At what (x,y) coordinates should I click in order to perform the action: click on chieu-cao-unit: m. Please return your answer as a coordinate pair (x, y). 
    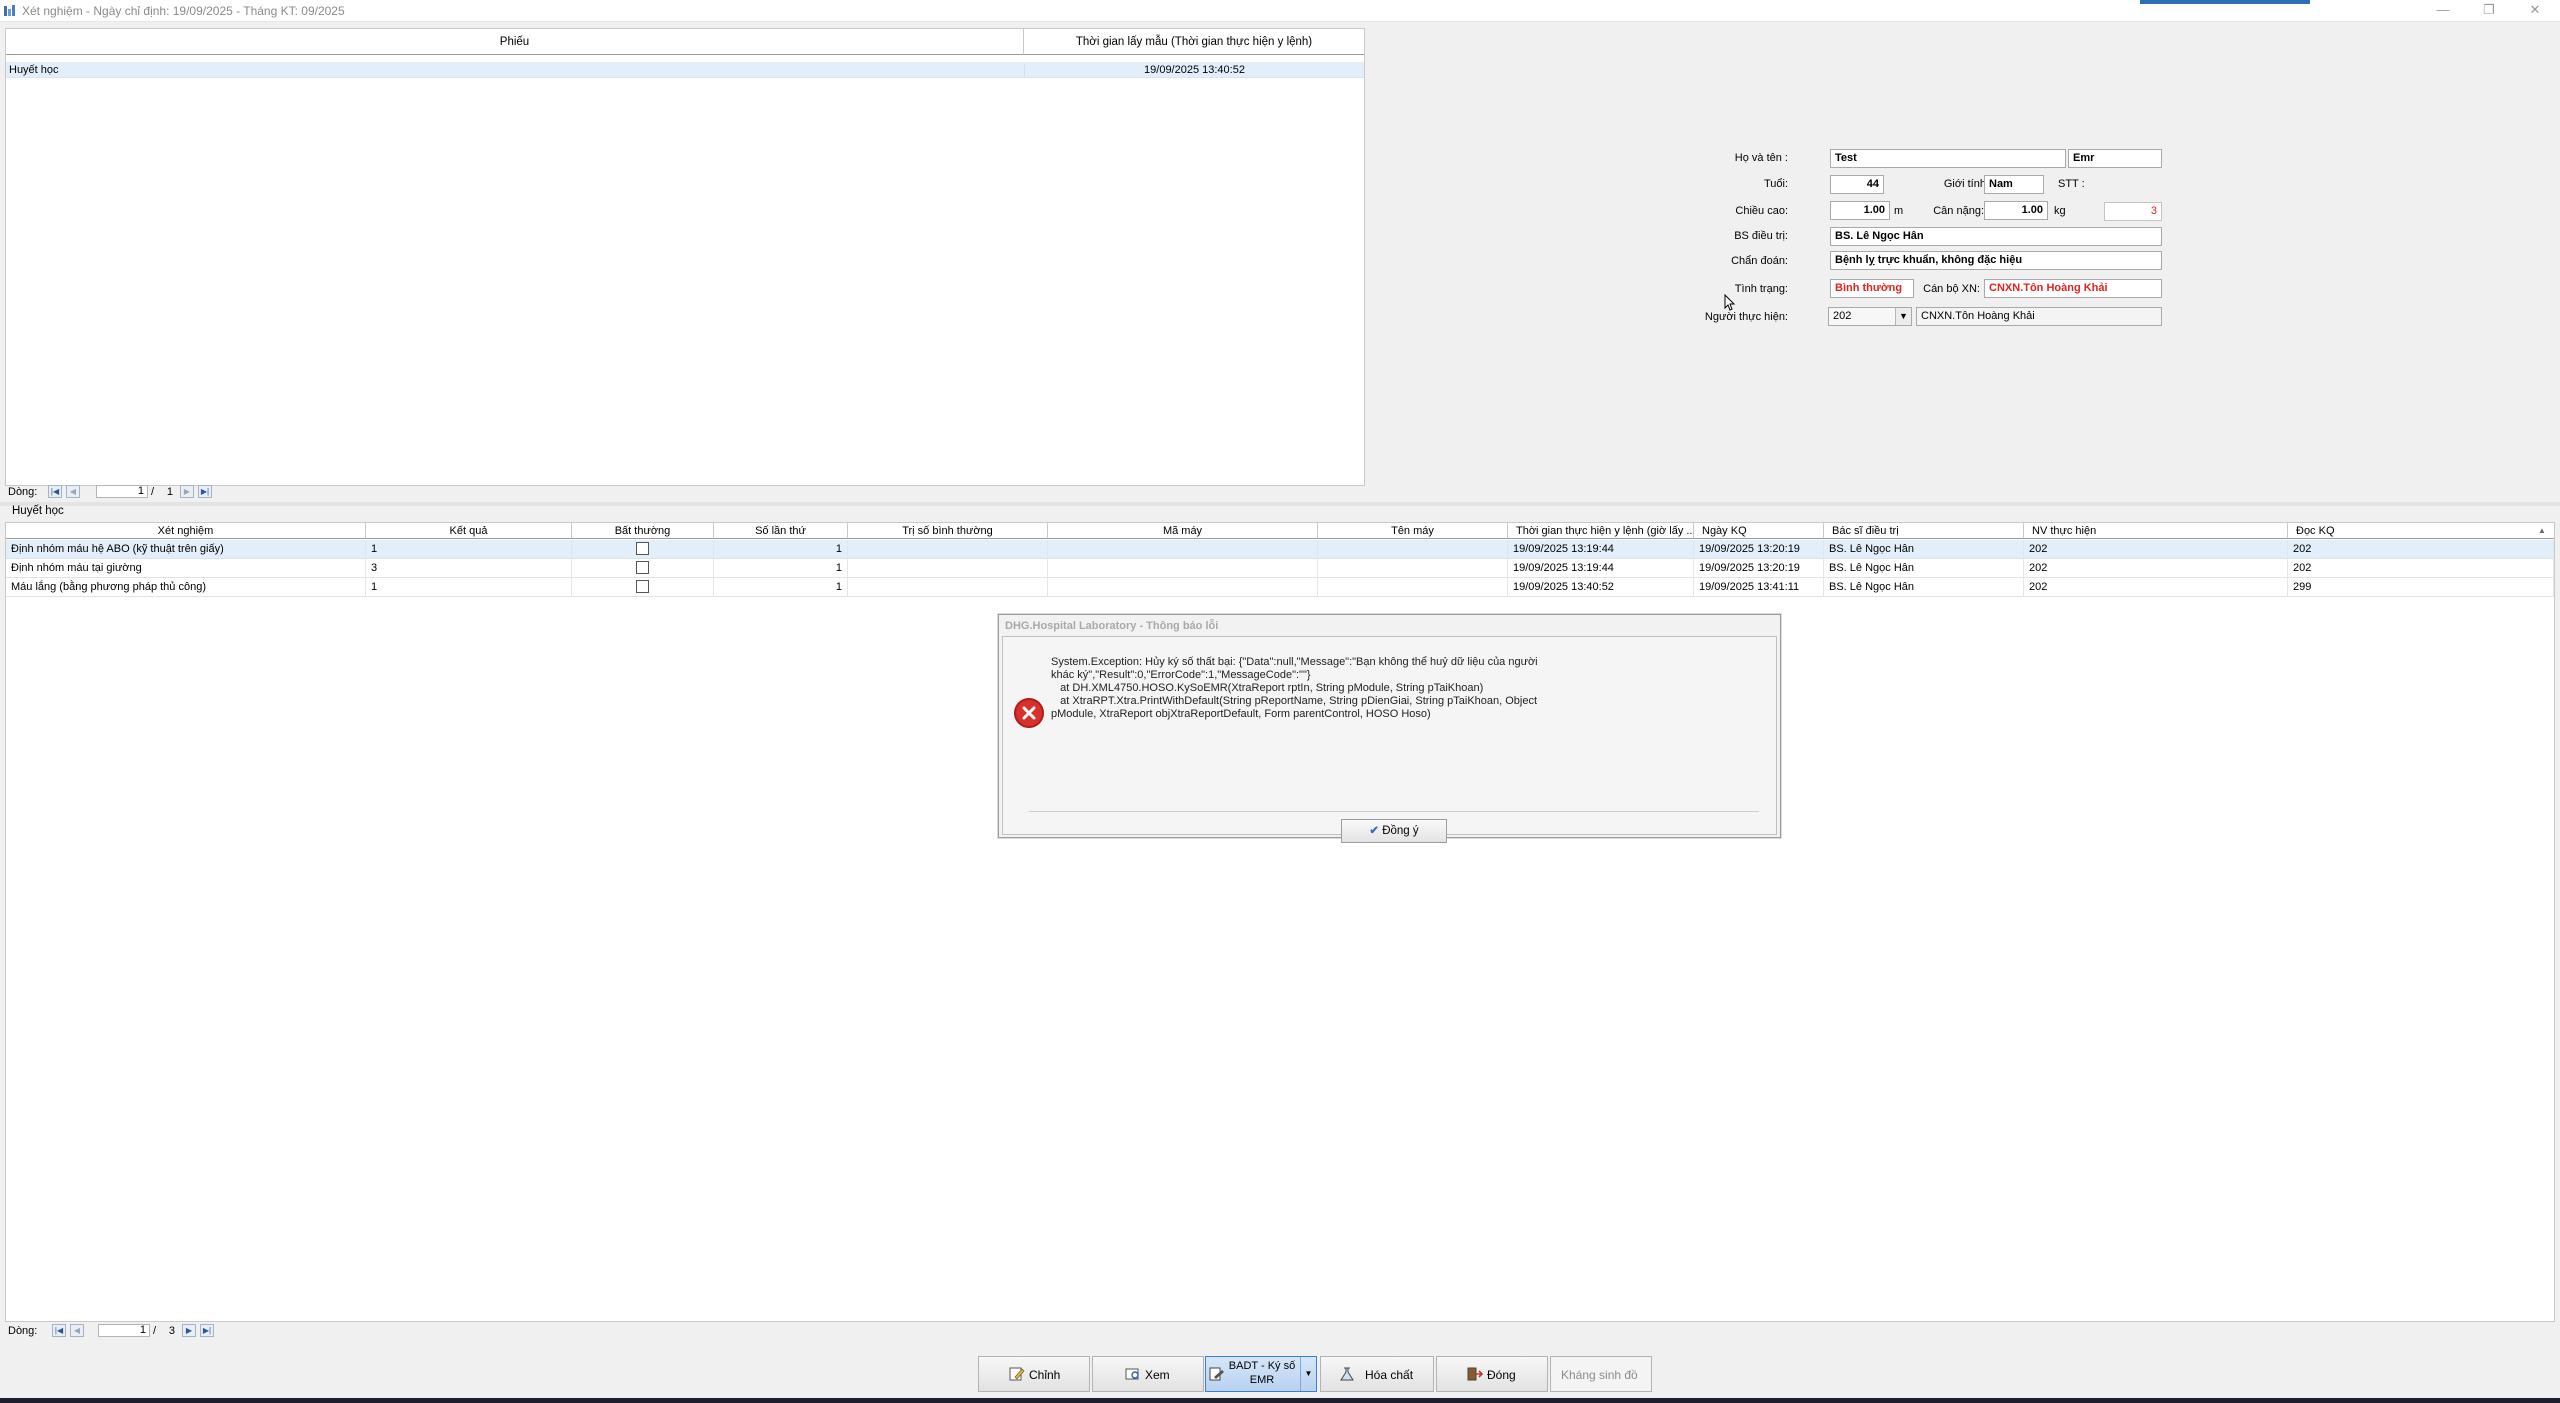
    Looking at the image, I should click on (1899, 211).